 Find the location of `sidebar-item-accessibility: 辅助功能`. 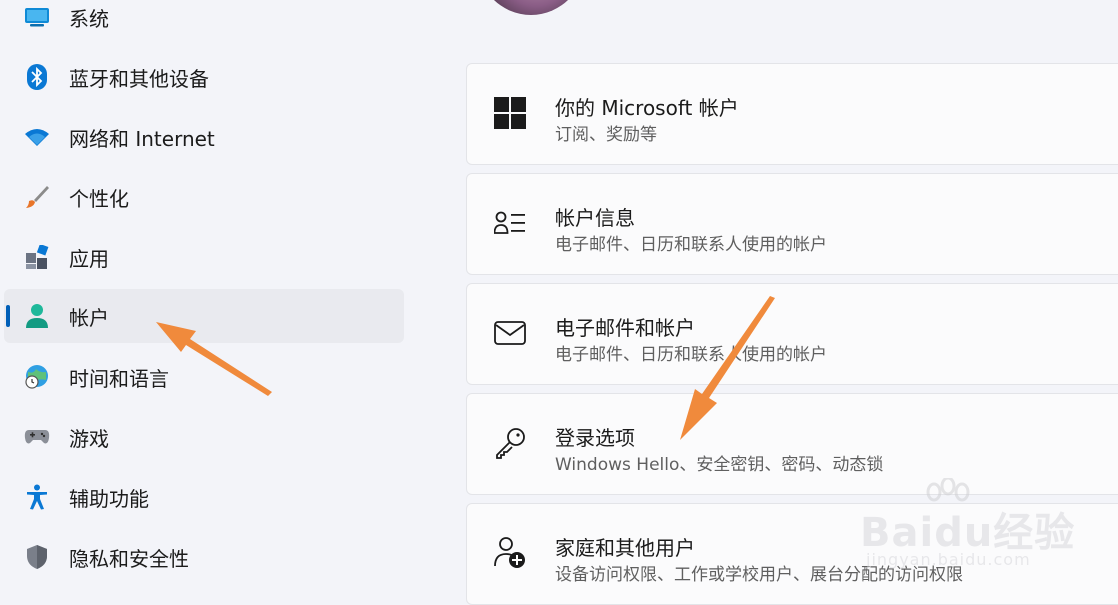

sidebar-item-accessibility: 辅助功能 is located at coordinates (204, 497).